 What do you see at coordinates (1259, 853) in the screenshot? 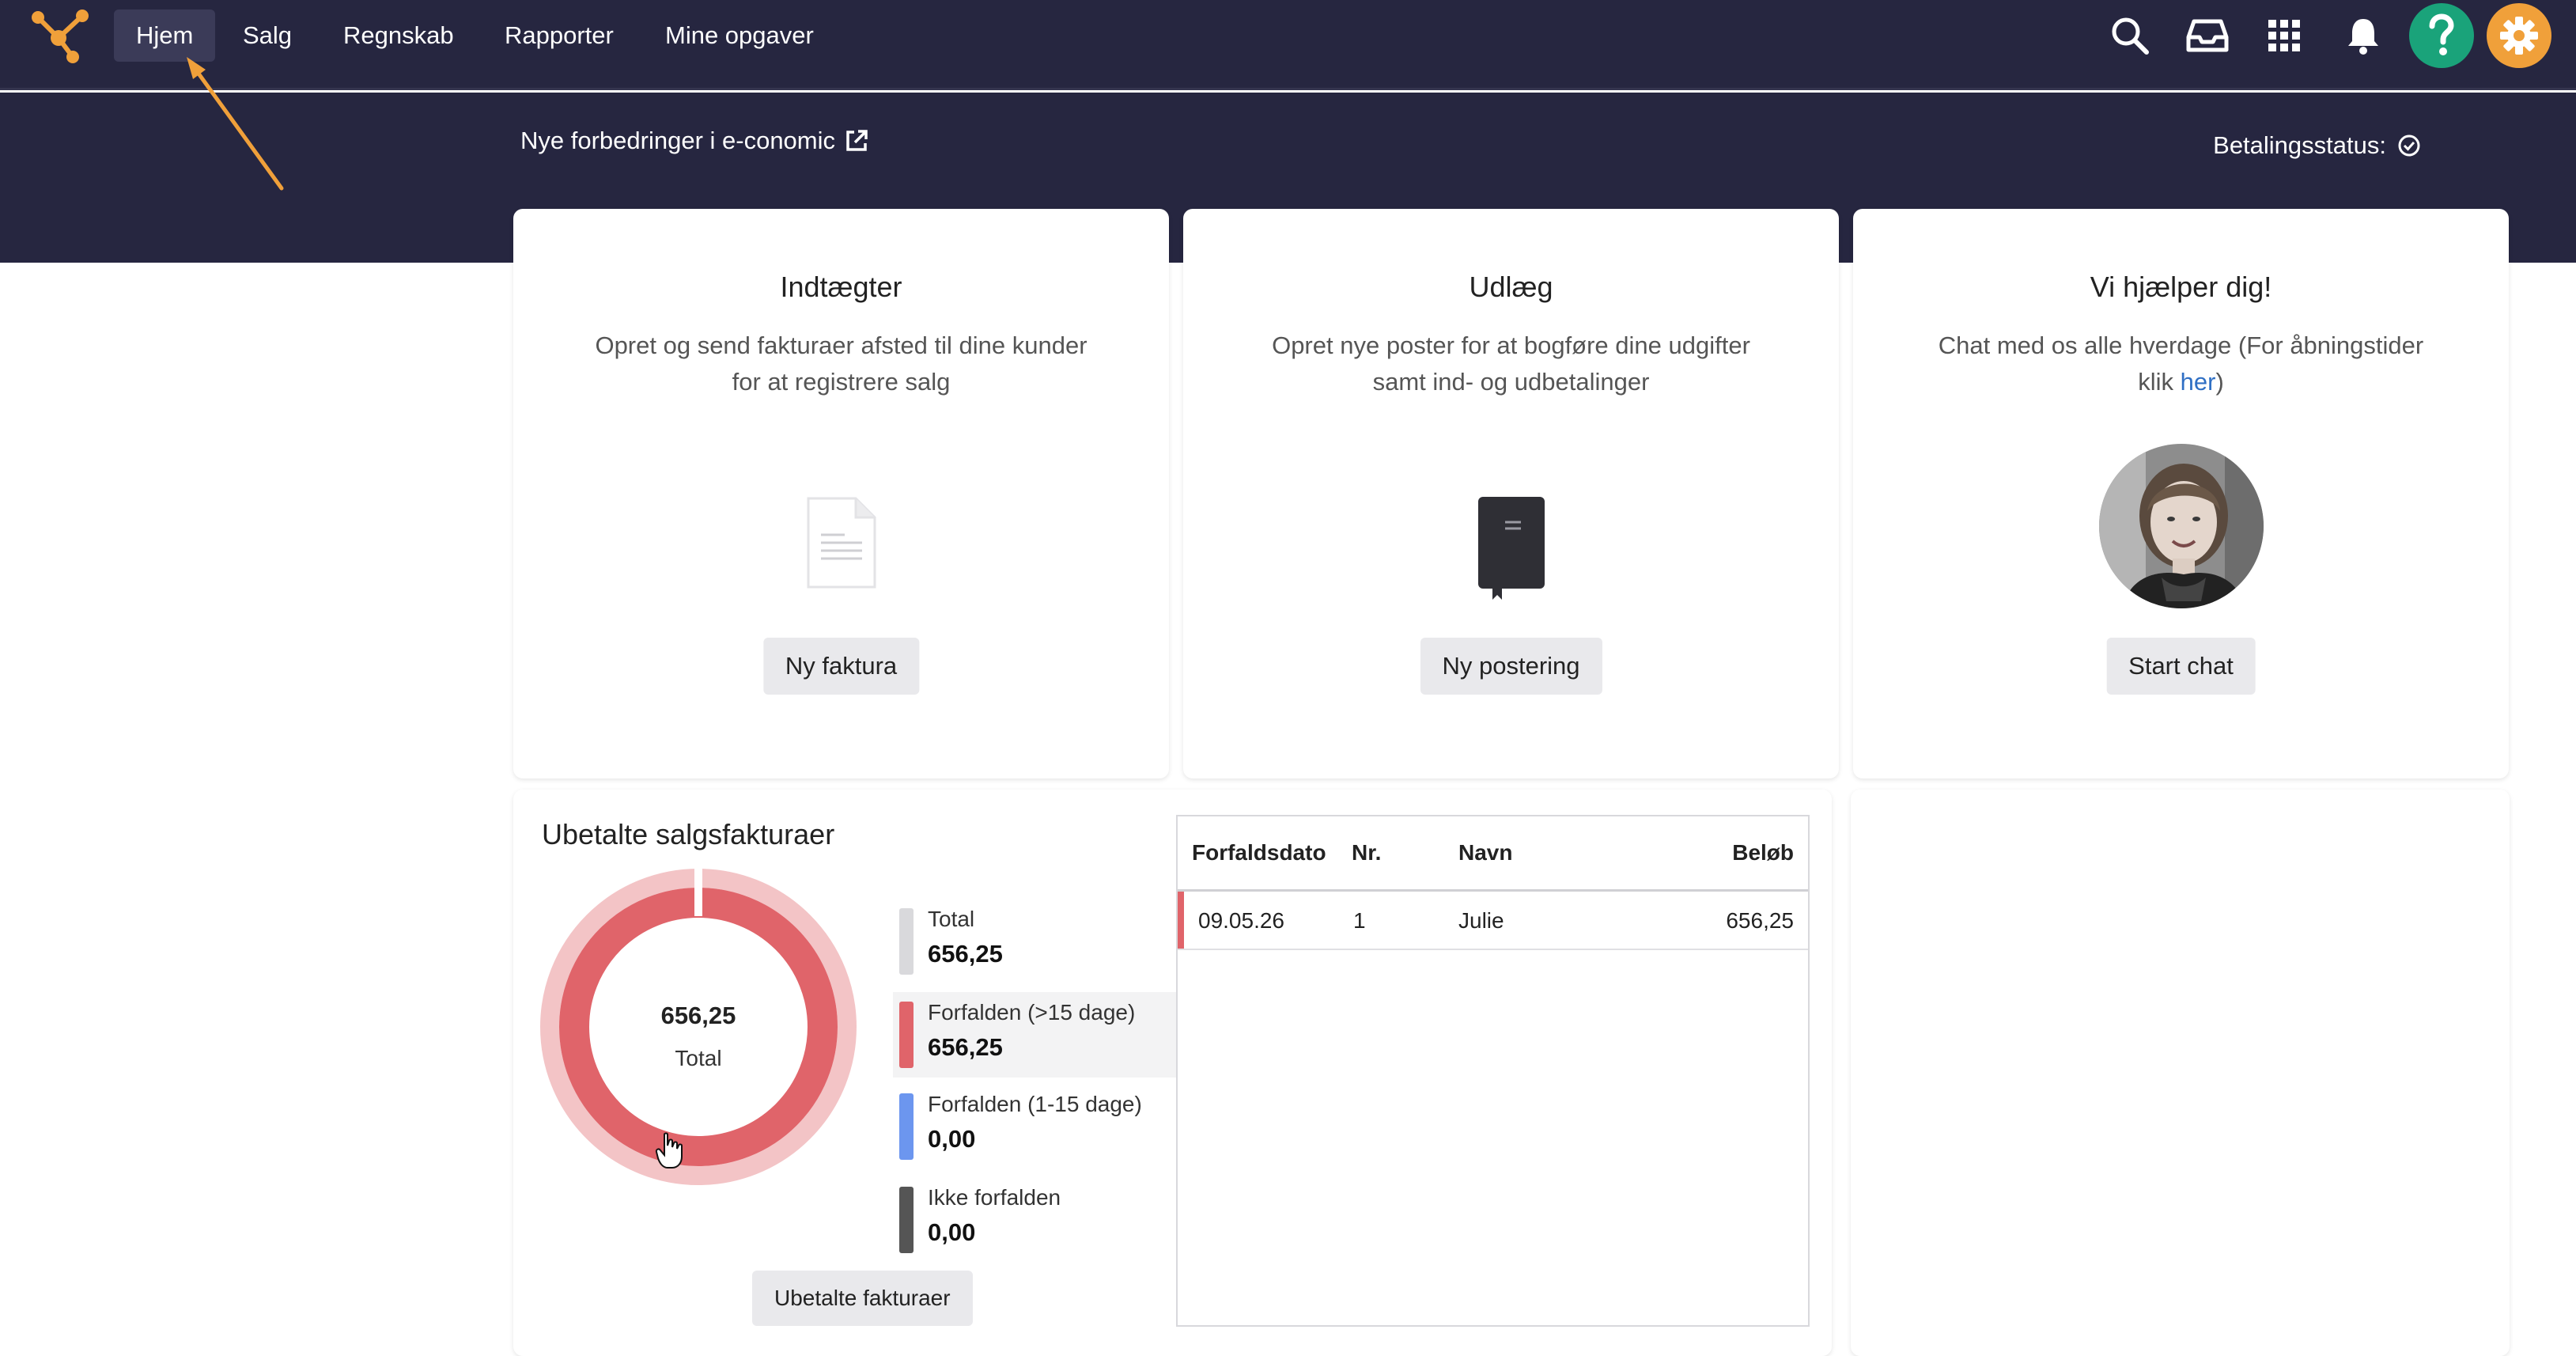
I see `col-due-date: Forfaldsdato` at bounding box center [1259, 853].